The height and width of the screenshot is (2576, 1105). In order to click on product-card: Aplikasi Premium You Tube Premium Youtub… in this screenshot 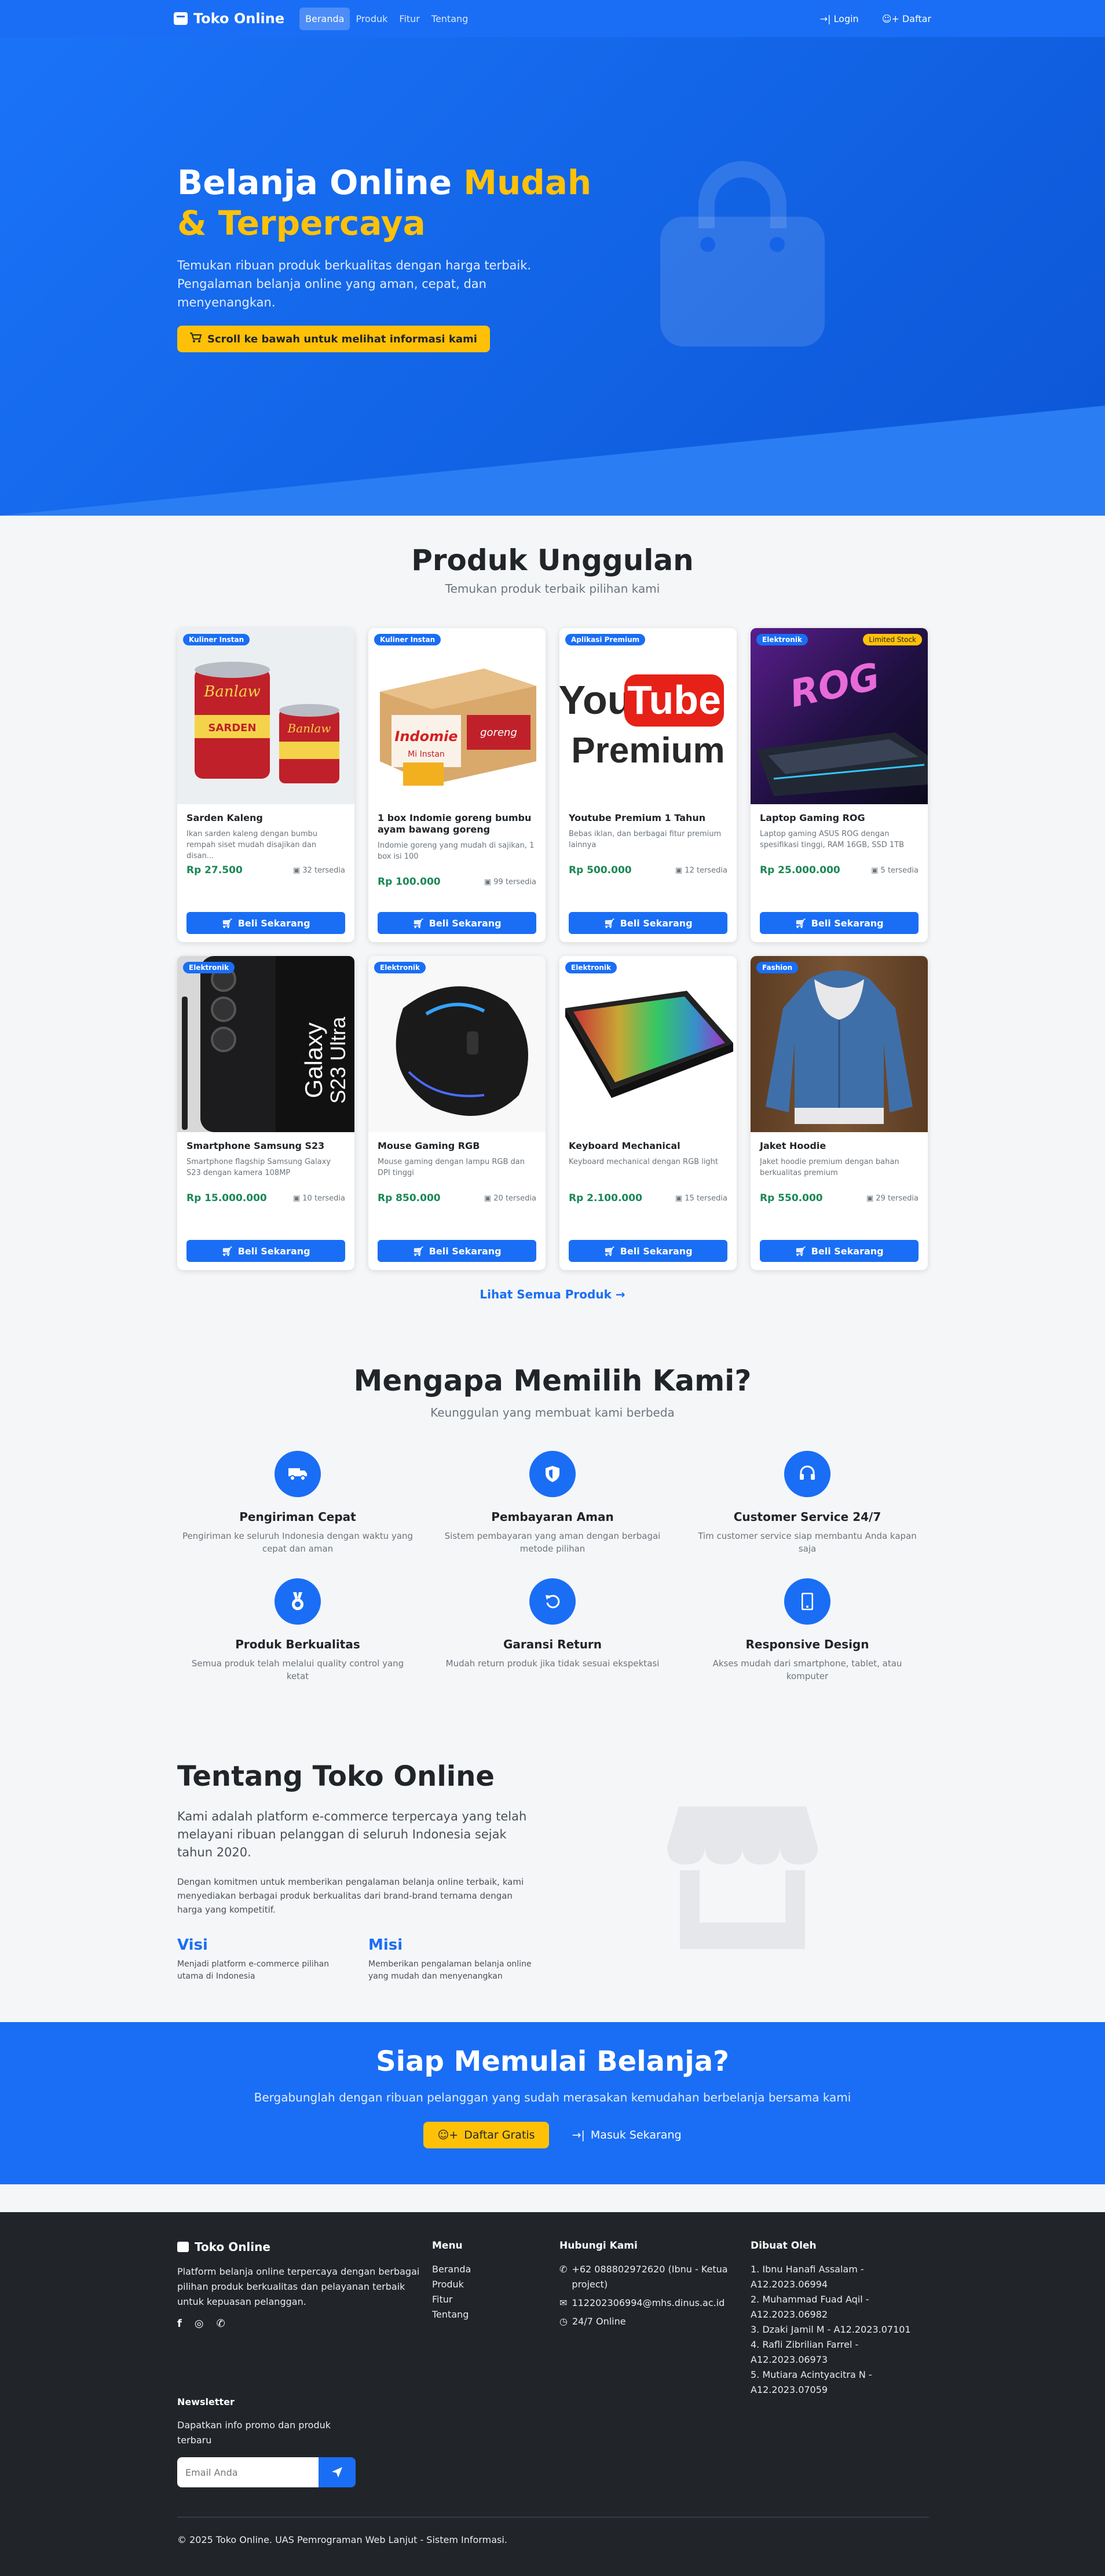, I will do `click(648, 785)`.